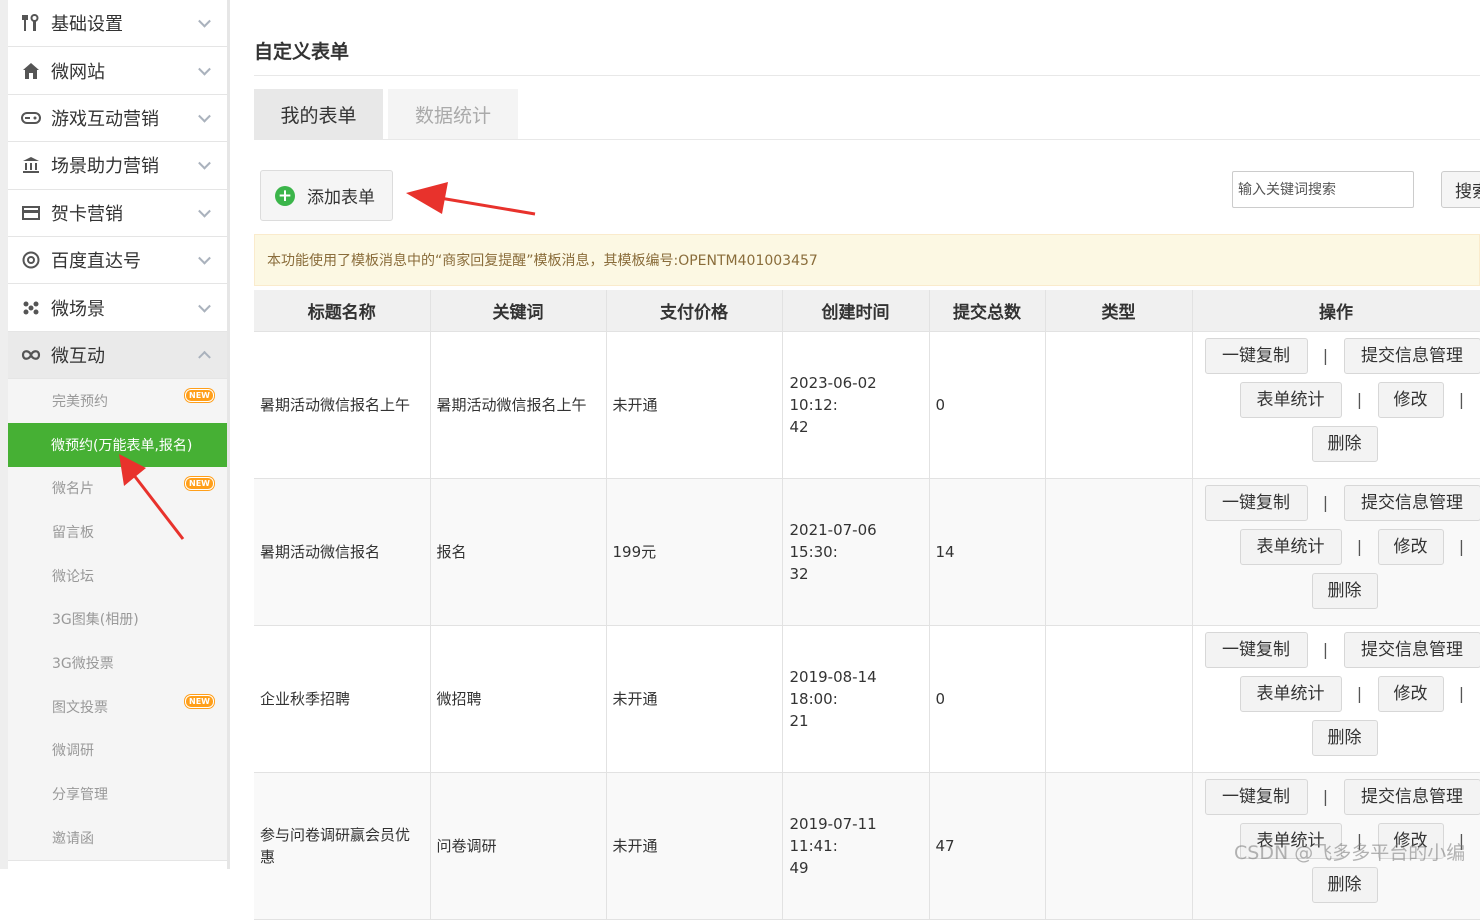 Image resolution: width=1480 pixels, height=920 pixels. What do you see at coordinates (78, 355) in the screenshot?
I see `menu-label: 微互动` at bounding box center [78, 355].